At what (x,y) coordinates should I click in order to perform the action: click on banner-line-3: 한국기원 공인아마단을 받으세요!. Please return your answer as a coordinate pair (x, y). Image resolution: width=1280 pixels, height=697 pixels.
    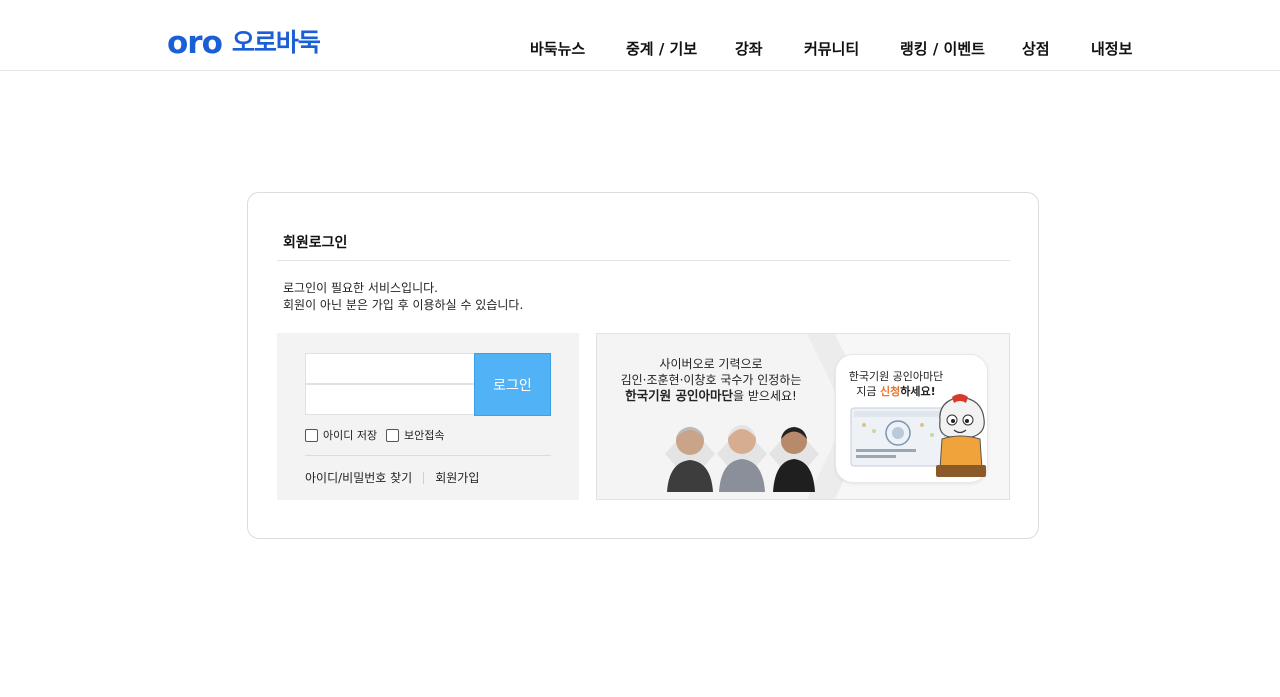
    Looking at the image, I should click on (711, 396).